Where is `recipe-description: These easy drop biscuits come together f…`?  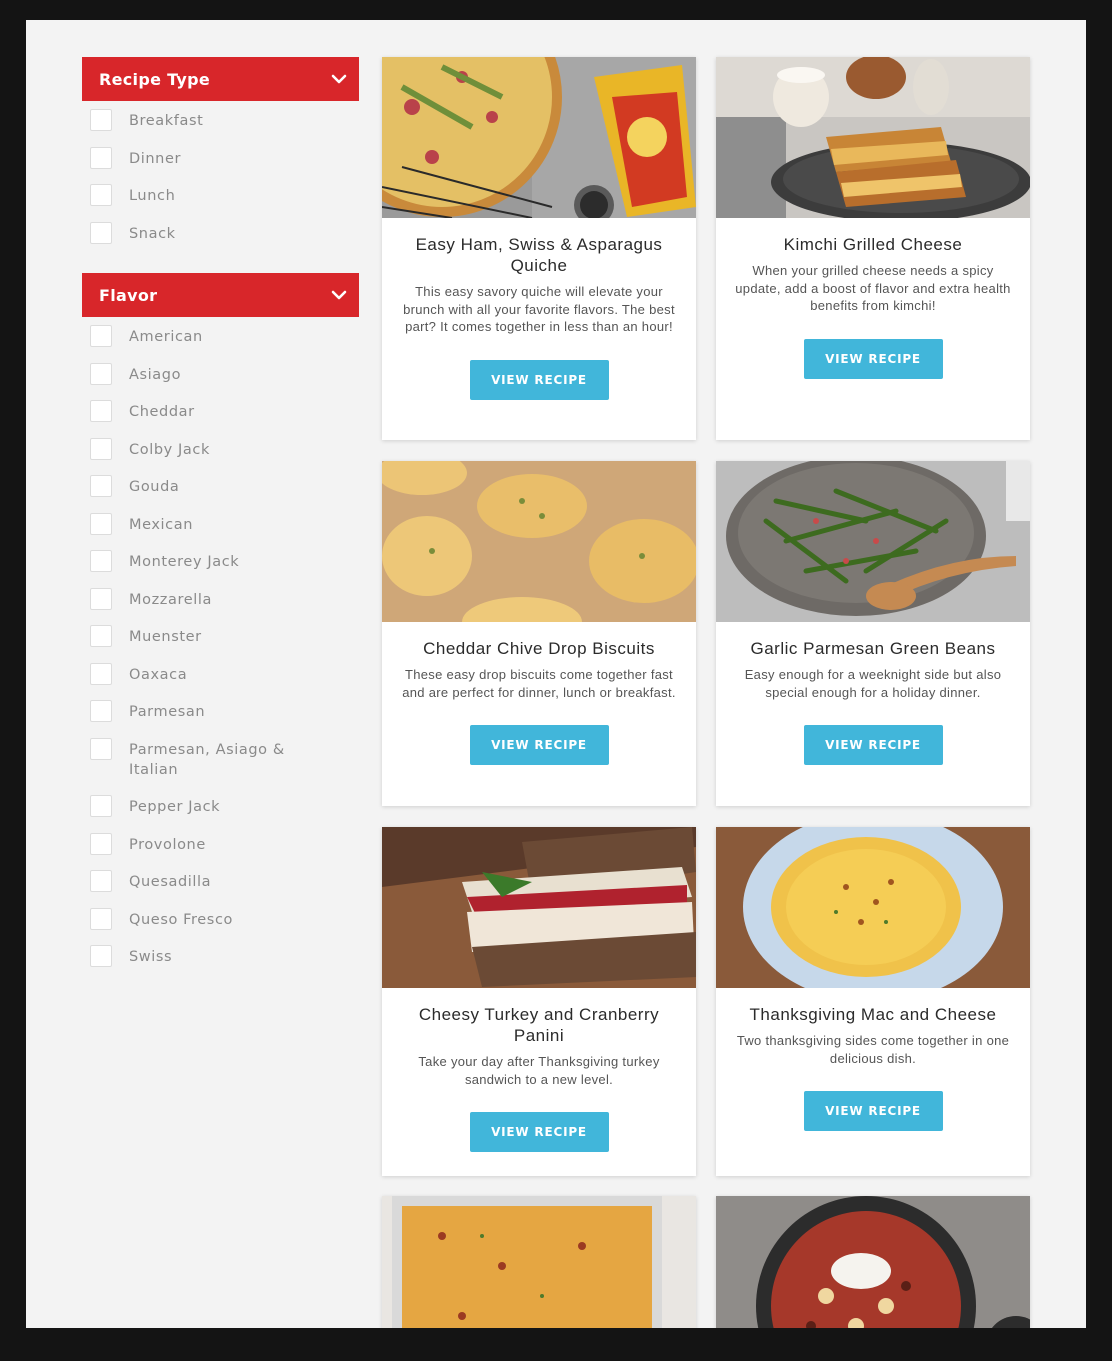 recipe-description: These easy drop biscuits come together f… is located at coordinates (539, 683).